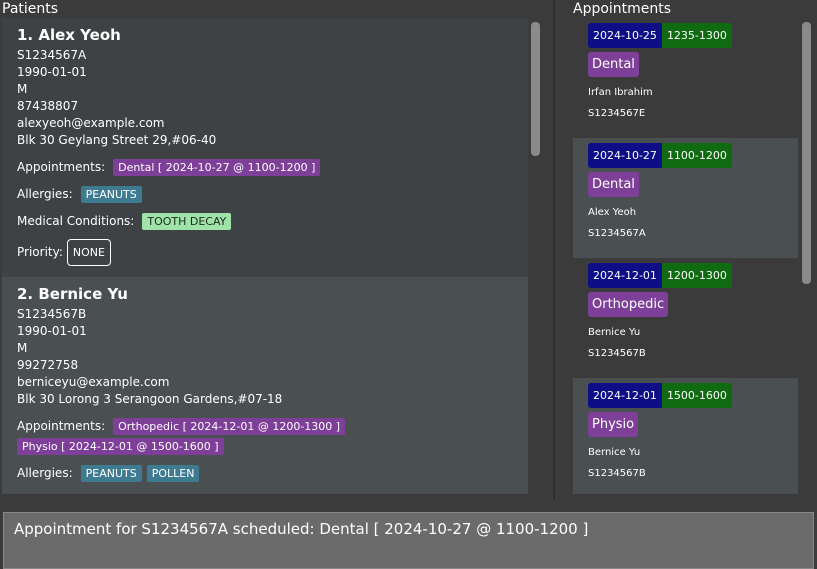 The width and height of the screenshot is (817, 569). What do you see at coordinates (620, 92) in the screenshot?
I see `appointment-patient-name: Irfan Ibrahim` at bounding box center [620, 92].